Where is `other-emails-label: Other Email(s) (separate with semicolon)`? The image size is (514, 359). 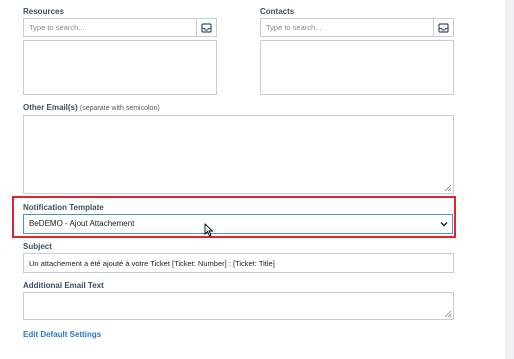
other-emails-label: Other Email(s) (separate with semicolon) is located at coordinates (91, 107).